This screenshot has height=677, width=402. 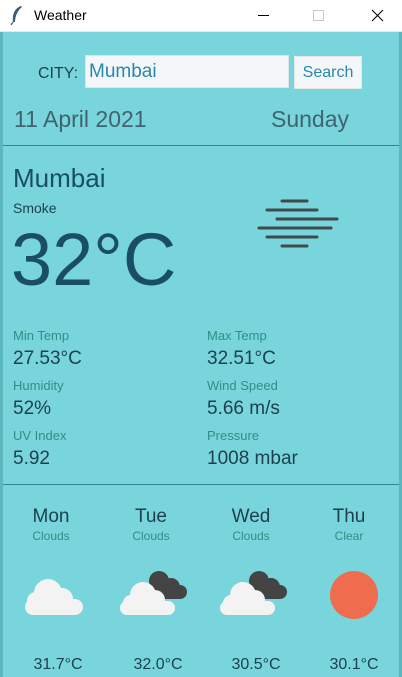 I want to click on minimize-button, so click(x=263, y=15).